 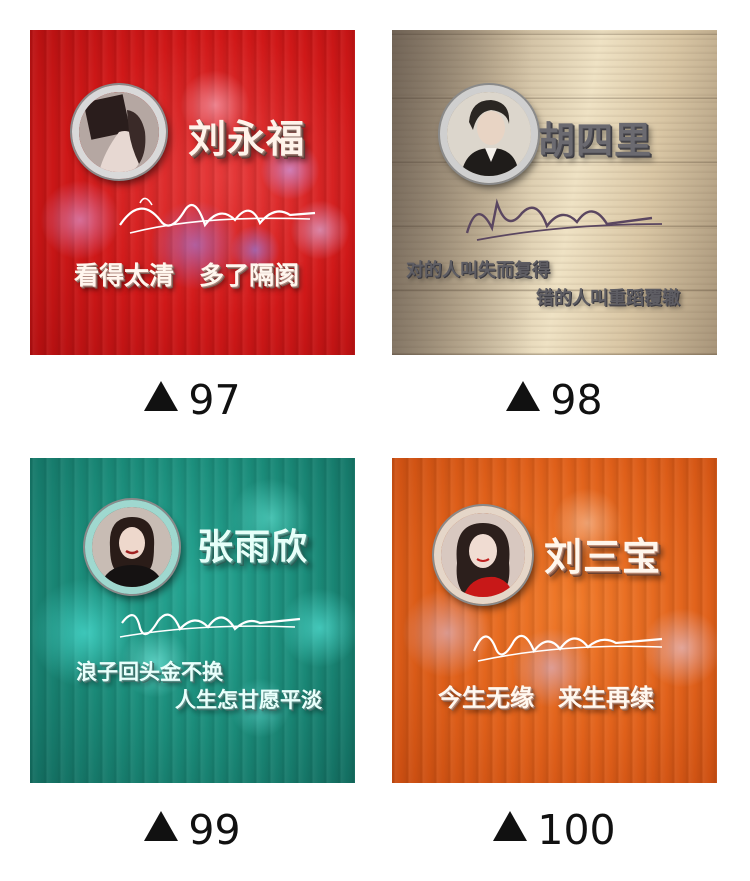 I want to click on score-label-4: 100, so click(x=554, y=830).